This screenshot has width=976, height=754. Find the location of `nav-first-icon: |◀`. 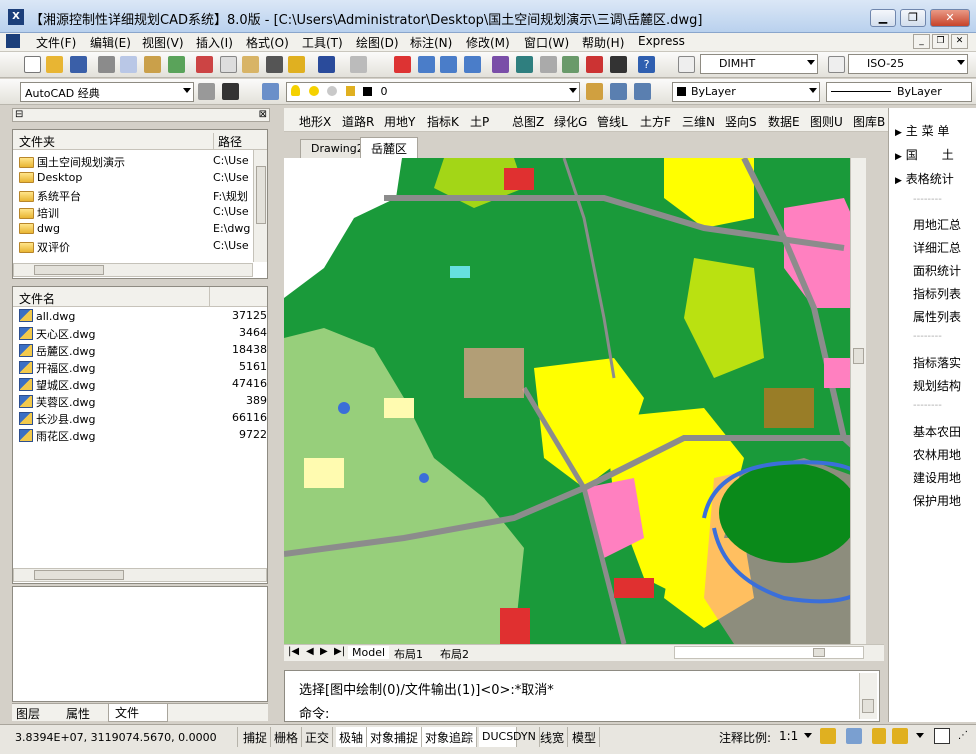

nav-first-icon: |◀ is located at coordinates (293, 651).